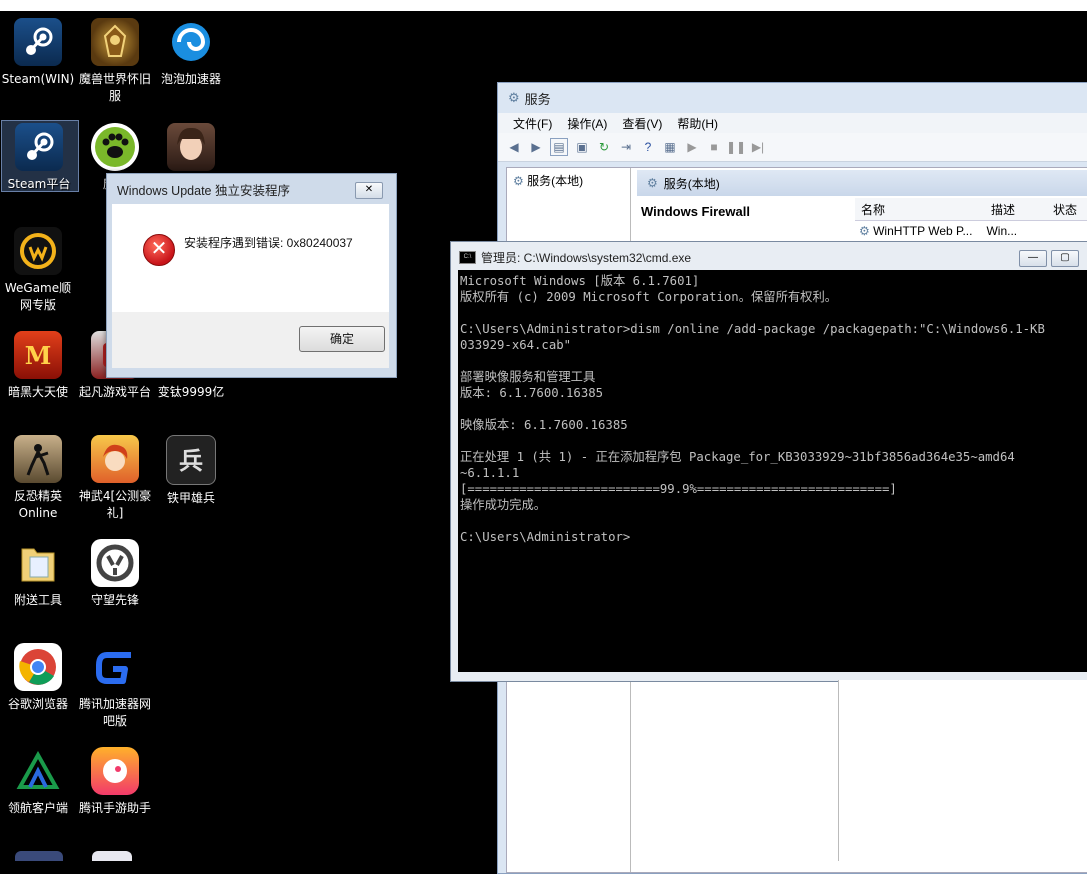 Image resolution: width=1087 pixels, height=874 pixels. What do you see at coordinates (38, 771) in the screenshot?
I see `linghang-icon` at bounding box center [38, 771].